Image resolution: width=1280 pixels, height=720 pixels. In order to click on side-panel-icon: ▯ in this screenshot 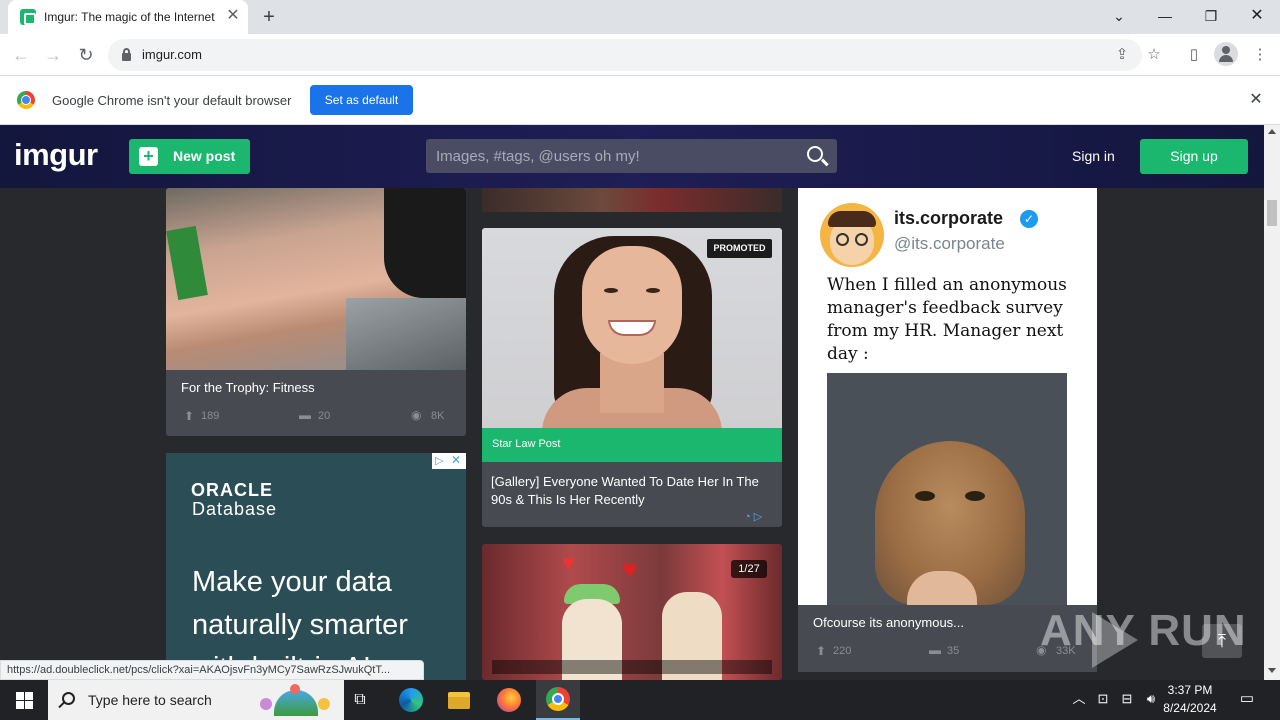, I will do `click(1194, 55)`.